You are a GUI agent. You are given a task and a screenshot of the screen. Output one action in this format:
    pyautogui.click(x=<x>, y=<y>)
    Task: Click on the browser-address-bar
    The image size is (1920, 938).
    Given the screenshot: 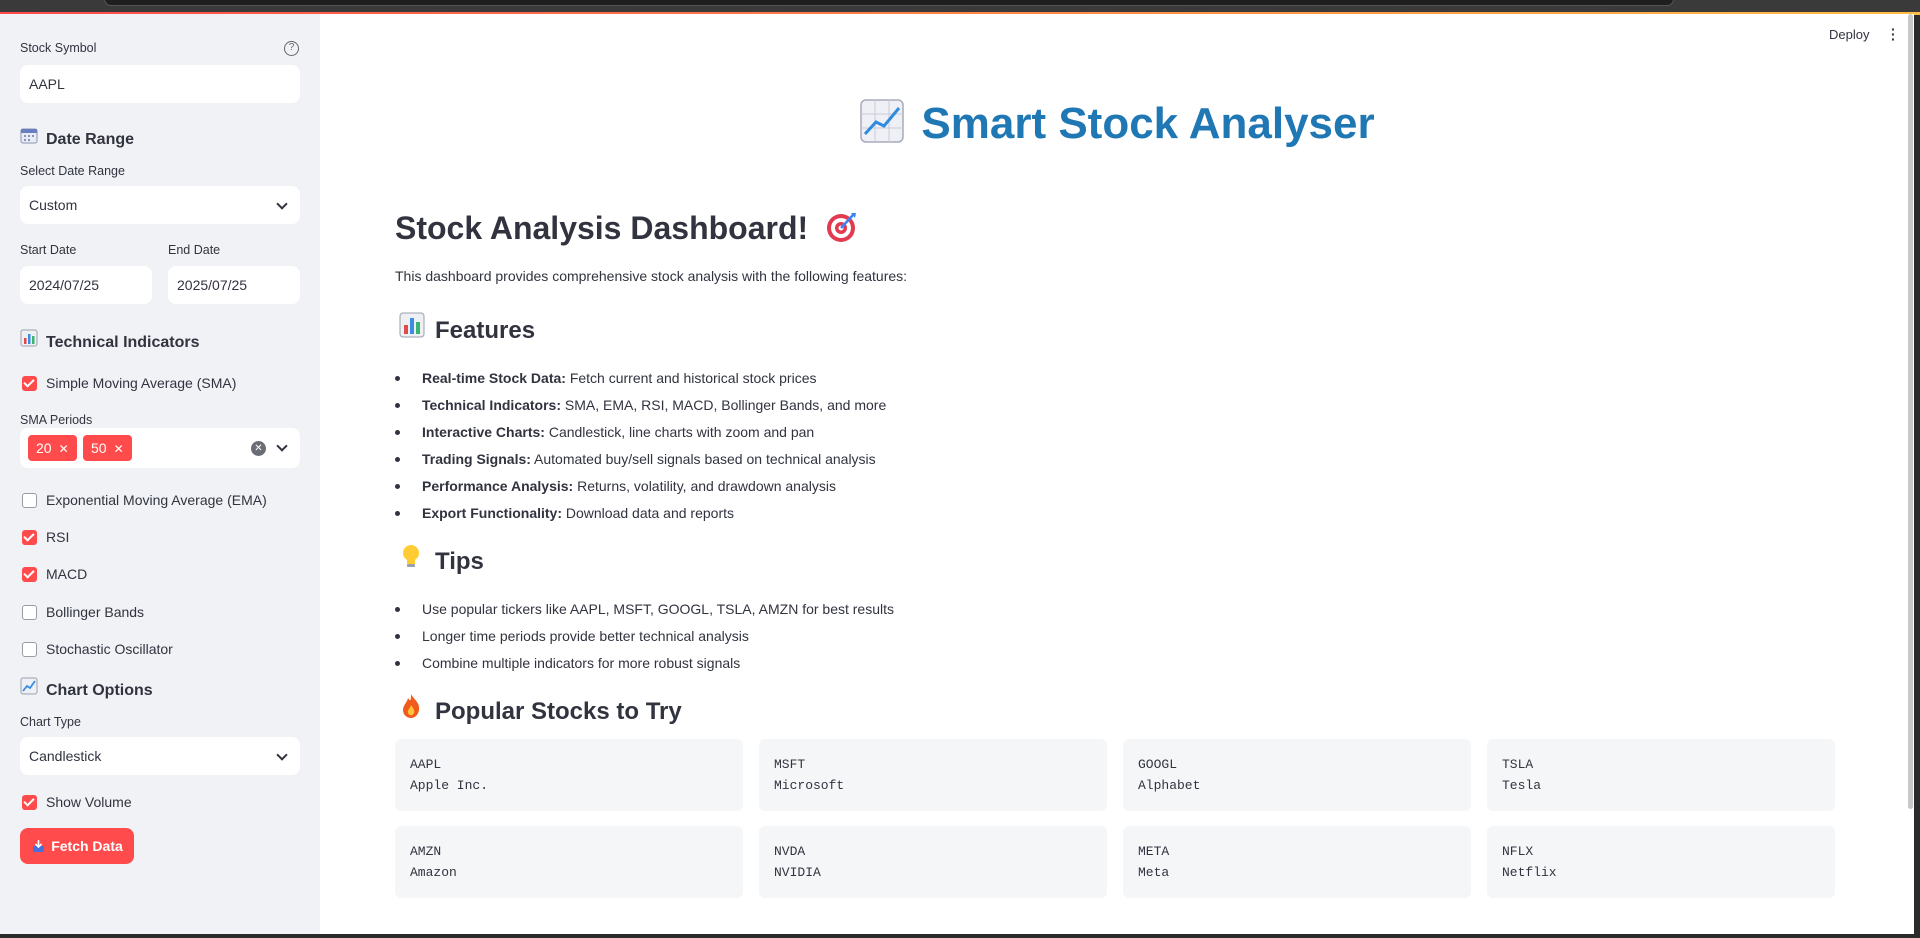 What is the action you would take?
    pyautogui.click(x=889, y=3)
    